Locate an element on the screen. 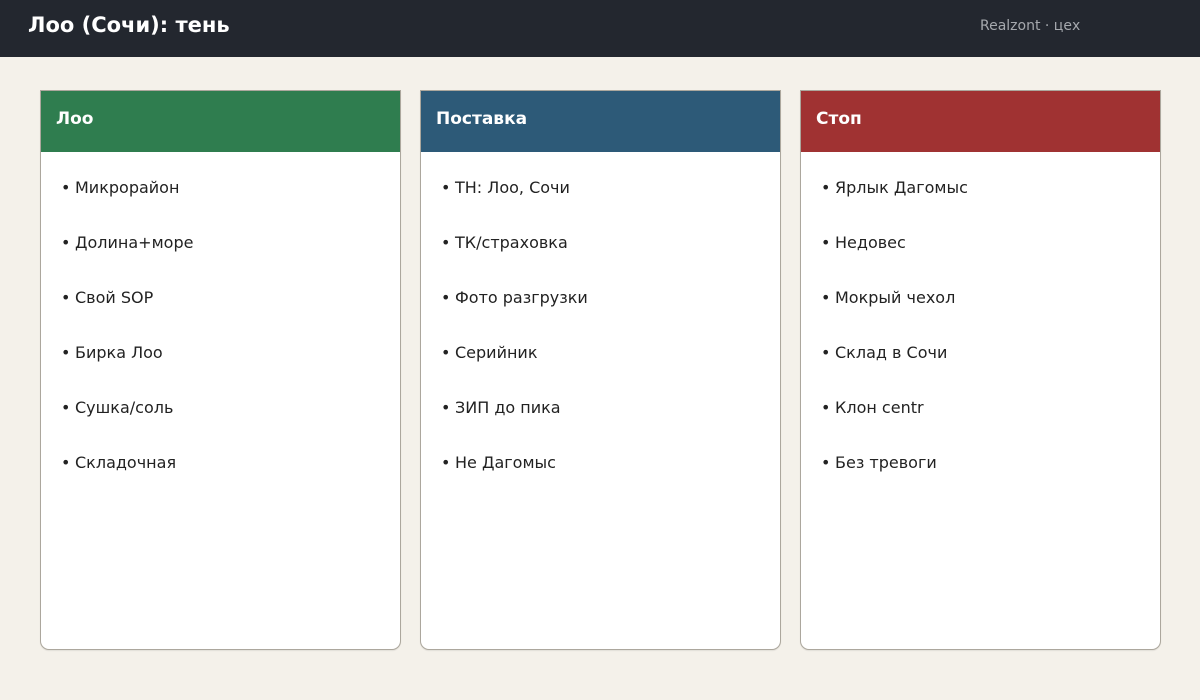  list-item: • Свой SOP is located at coordinates (220, 315).